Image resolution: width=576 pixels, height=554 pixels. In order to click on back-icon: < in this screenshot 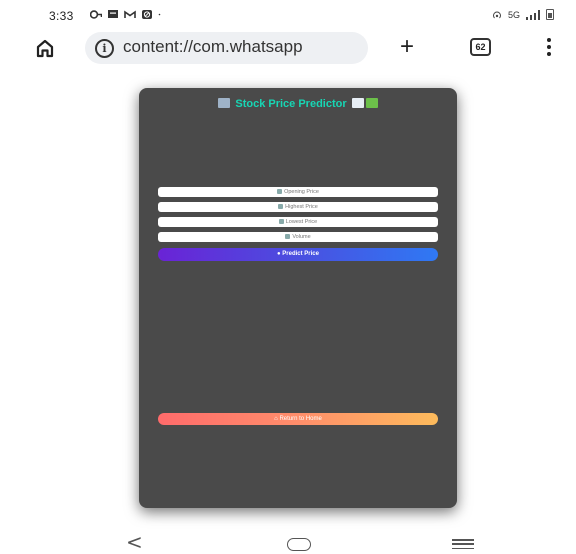, I will do `click(134, 542)`.